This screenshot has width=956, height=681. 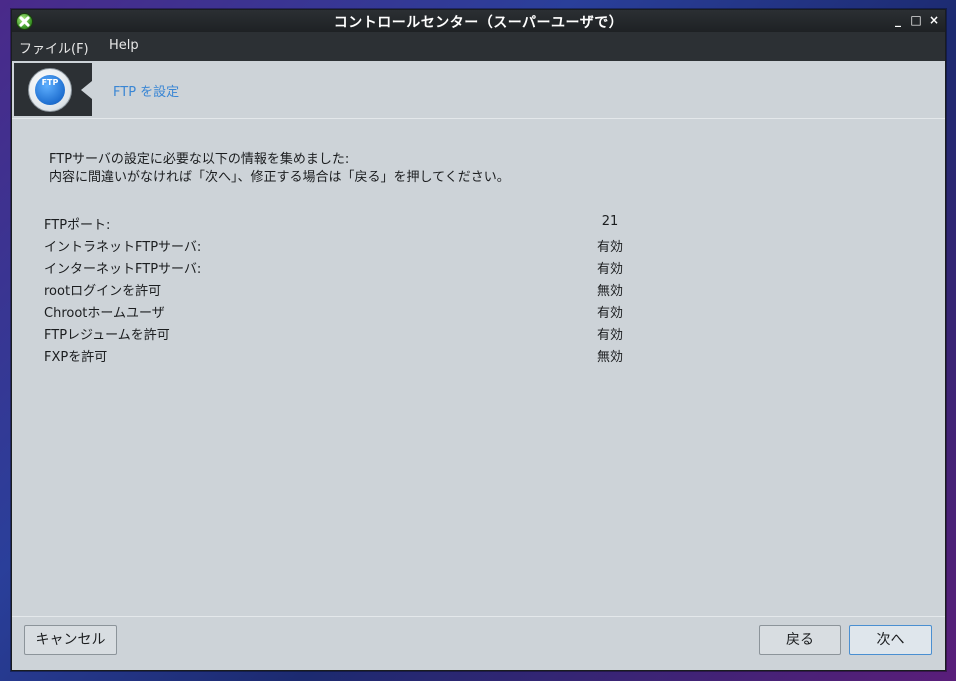 What do you see at coordinates (478, 46) in the screenshot?
I see `menu-bar: ファイル(F) Help` at bounding box center [478, 46].